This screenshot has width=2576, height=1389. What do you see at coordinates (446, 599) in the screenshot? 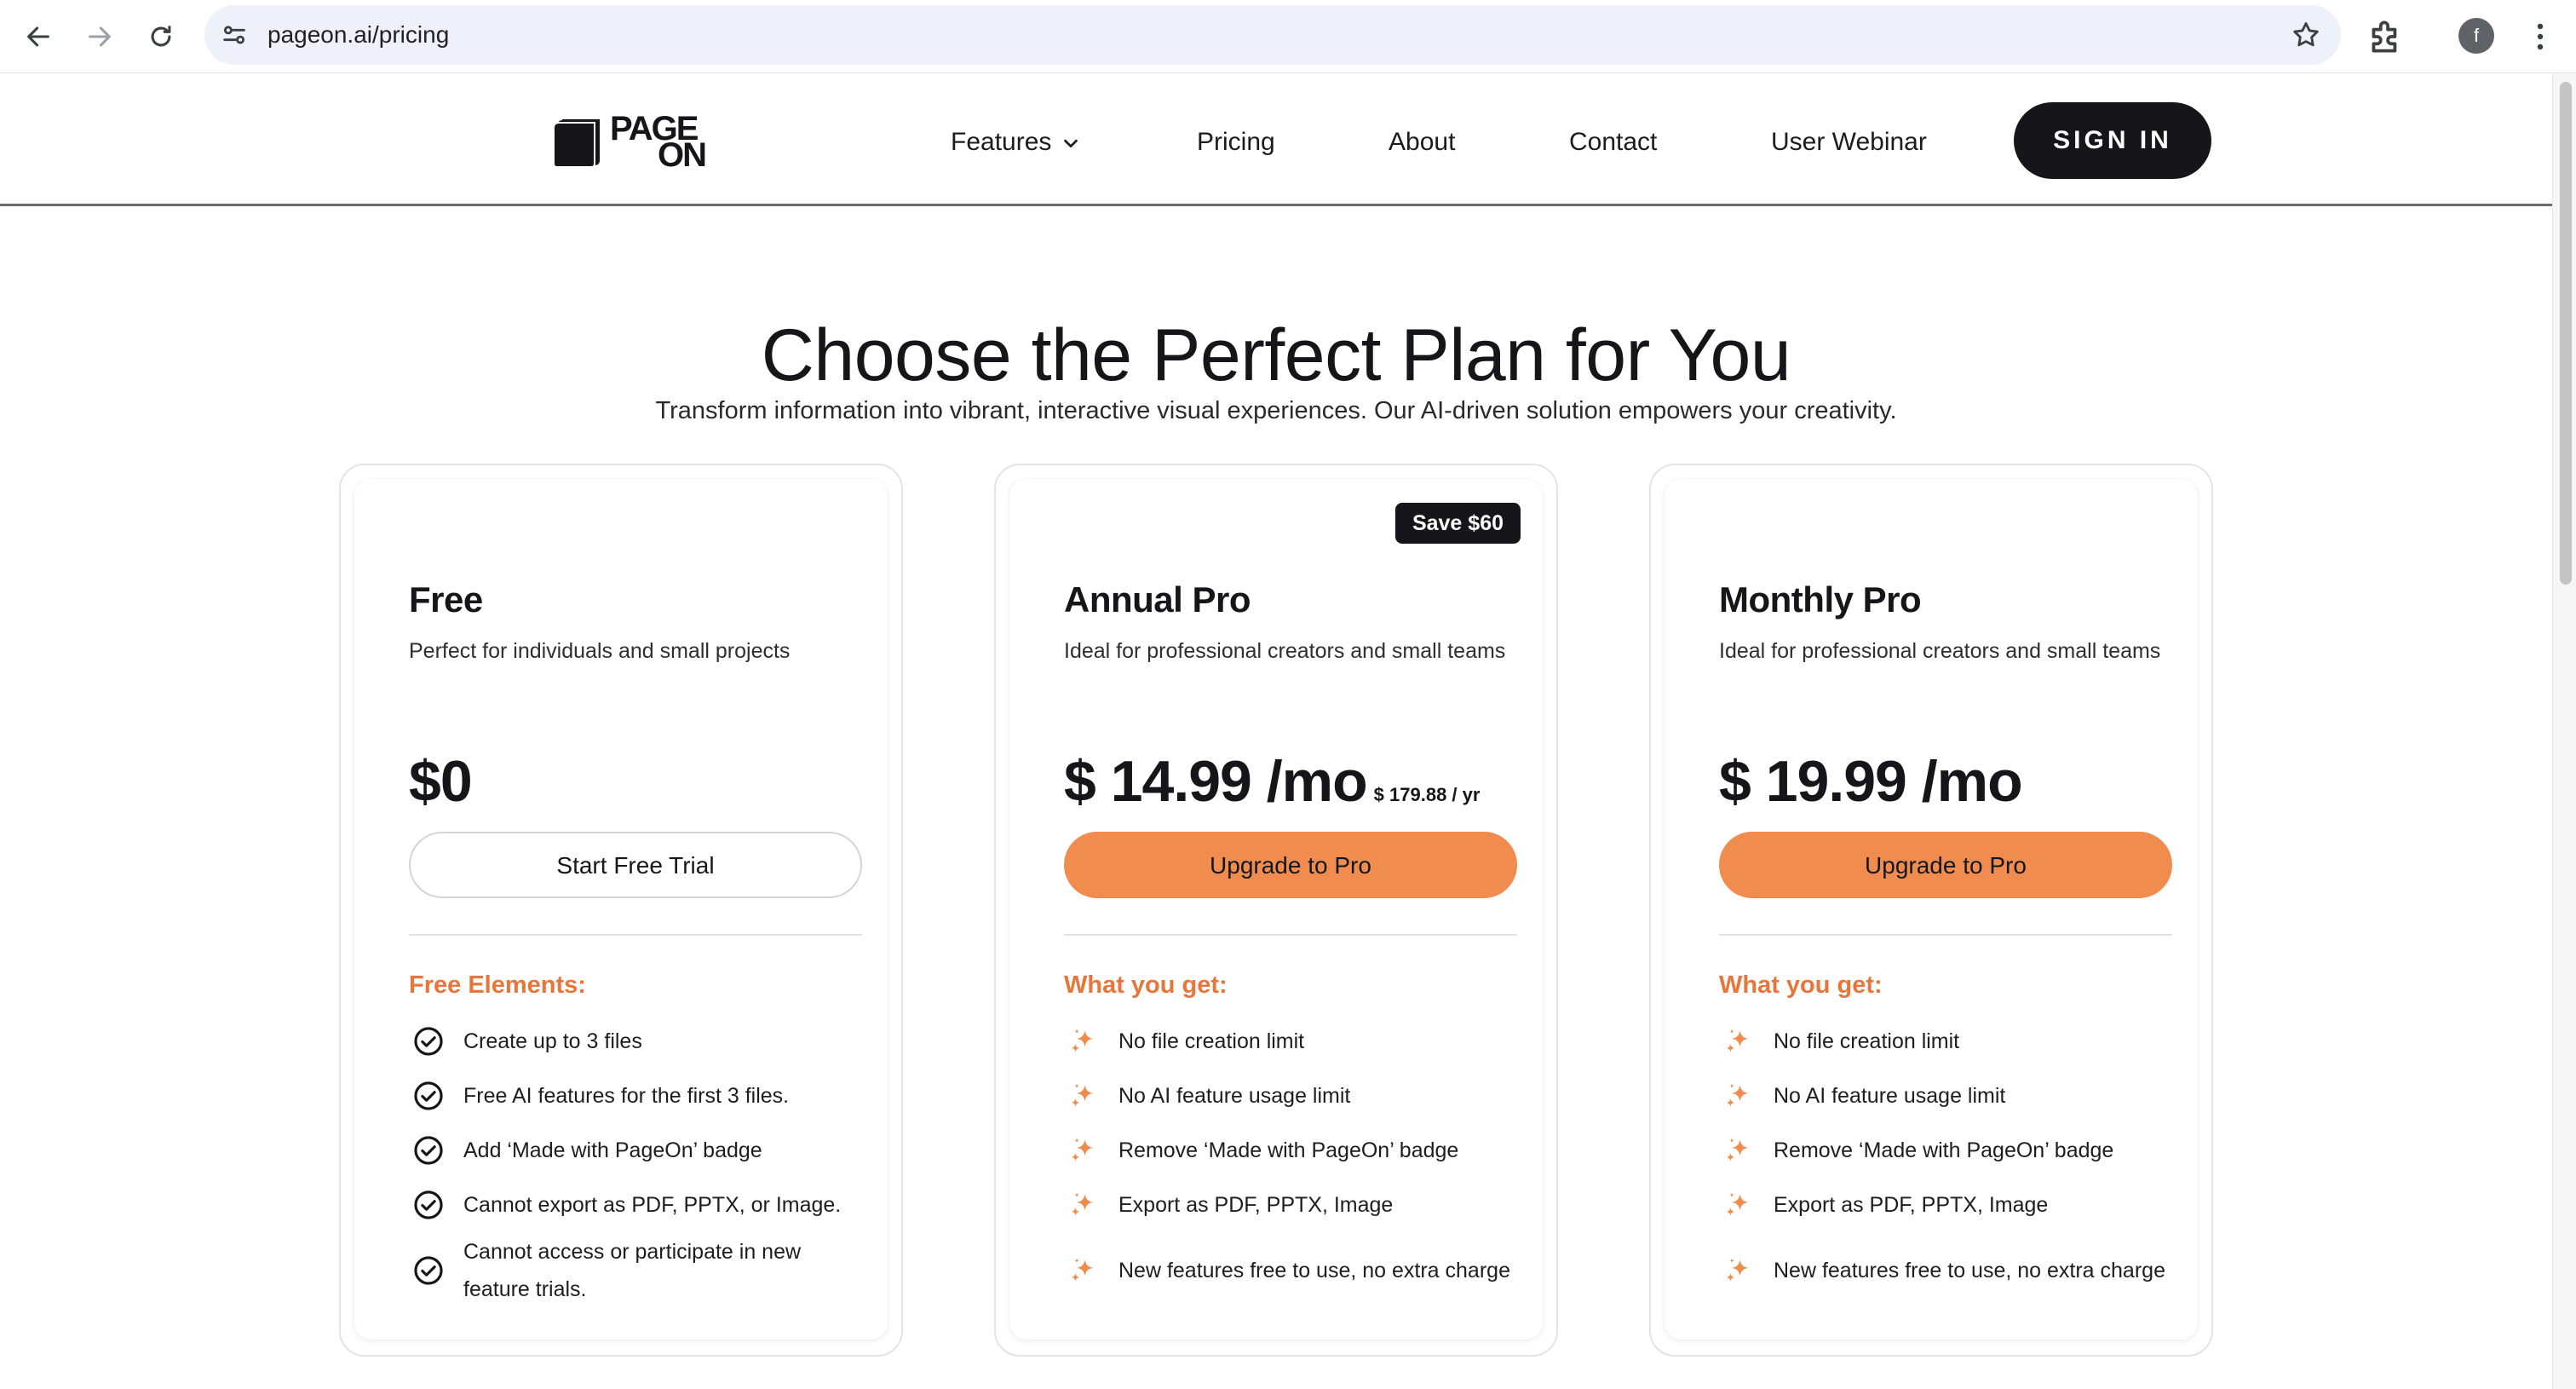
I see `plan-name: Free` at bounding box center [446, 599].